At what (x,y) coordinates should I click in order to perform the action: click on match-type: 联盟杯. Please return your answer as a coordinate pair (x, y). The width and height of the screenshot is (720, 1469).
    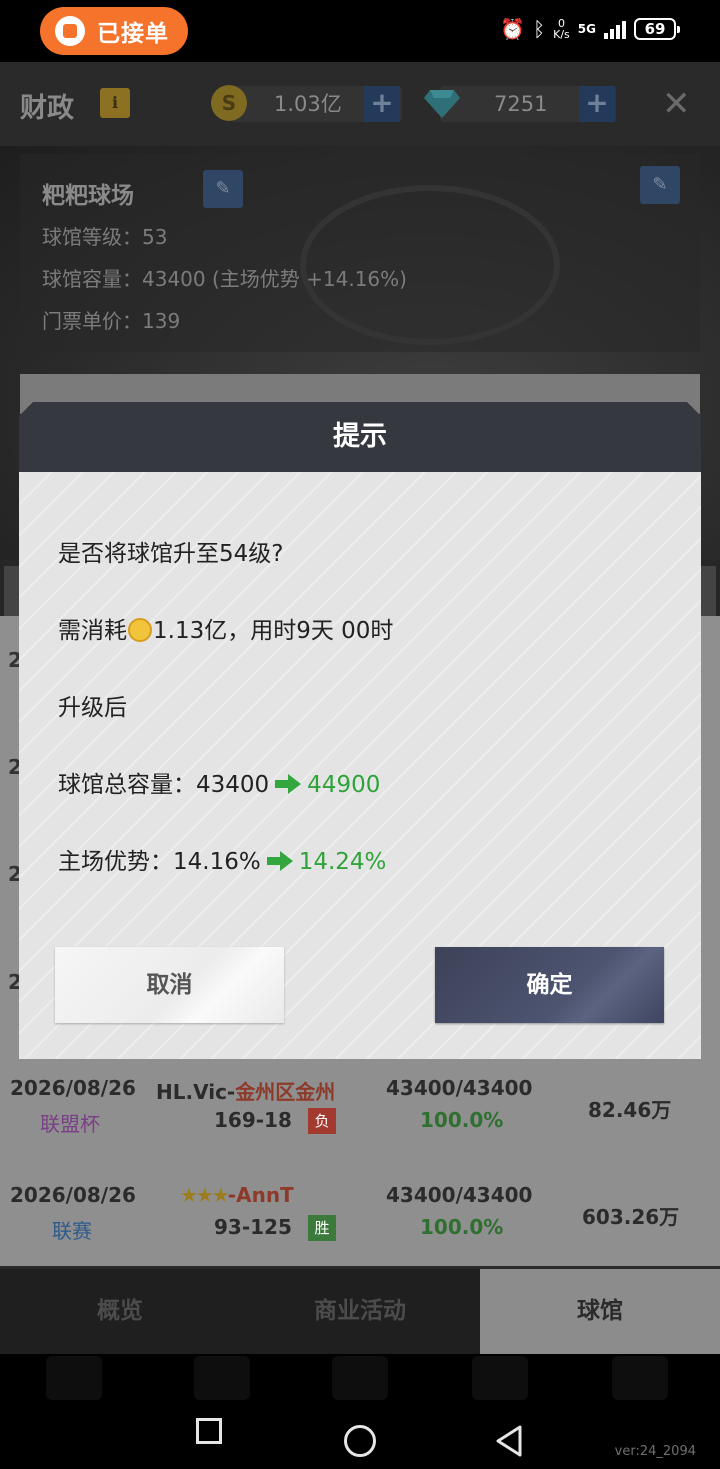
    Looking at the image, I should click on (70, 1124).